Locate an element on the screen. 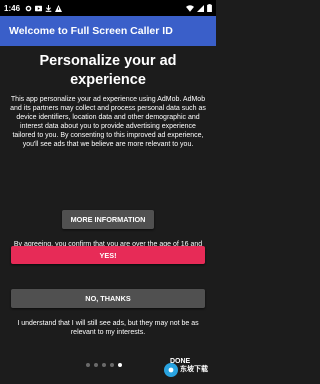  play-icon is located at coordinates (39, 8).